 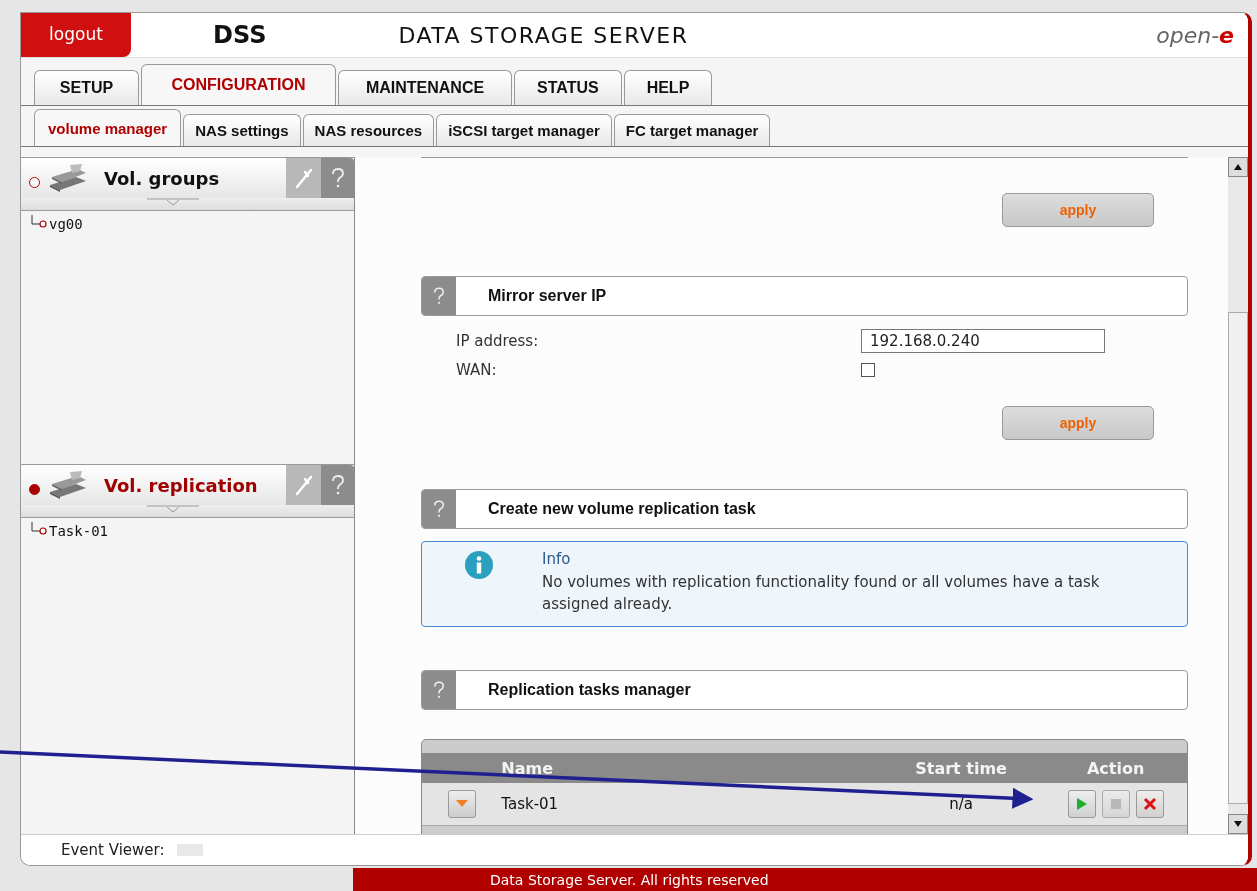 I want to click on delete-button, so click(x=1149, y=804).